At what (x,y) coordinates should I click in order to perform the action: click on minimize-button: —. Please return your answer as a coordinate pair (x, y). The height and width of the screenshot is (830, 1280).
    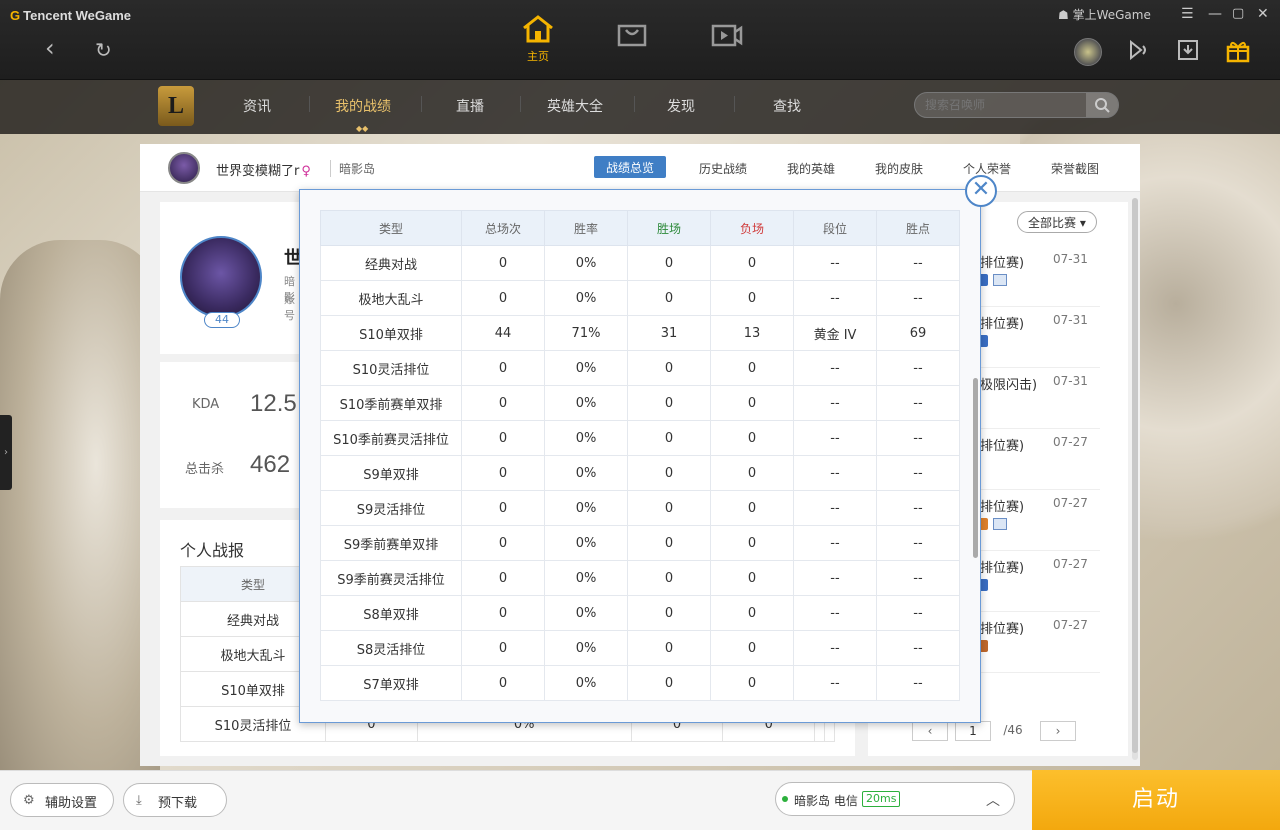
    Looking at the image, I should click on (1215, 14).